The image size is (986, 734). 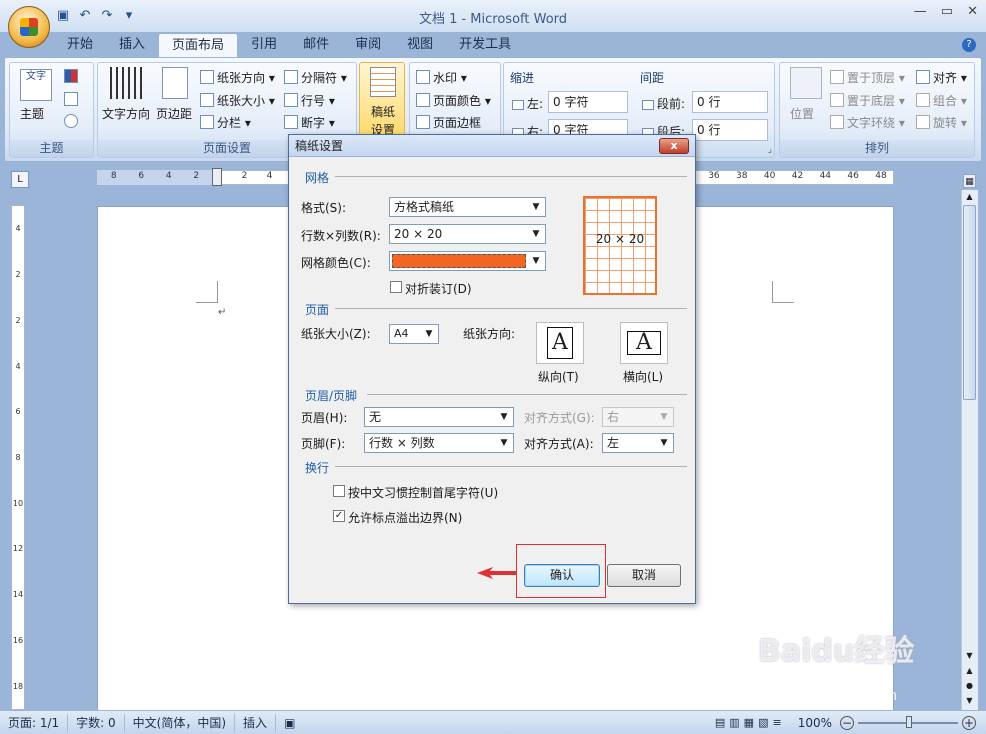 What do you see at coordinates (674, 146) in the screenshot?
I see `dialog-close-button: x` at bounding box center [674, 146].